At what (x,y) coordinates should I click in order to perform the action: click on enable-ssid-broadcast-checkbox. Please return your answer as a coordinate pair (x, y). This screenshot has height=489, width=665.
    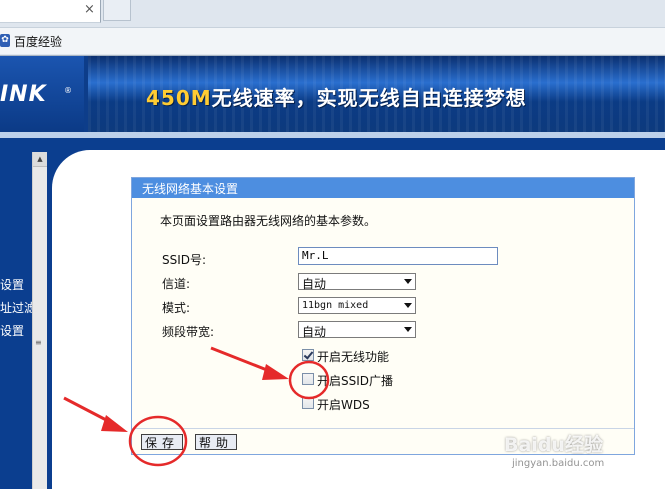
    Looking at the image, I should click on (308, 379).